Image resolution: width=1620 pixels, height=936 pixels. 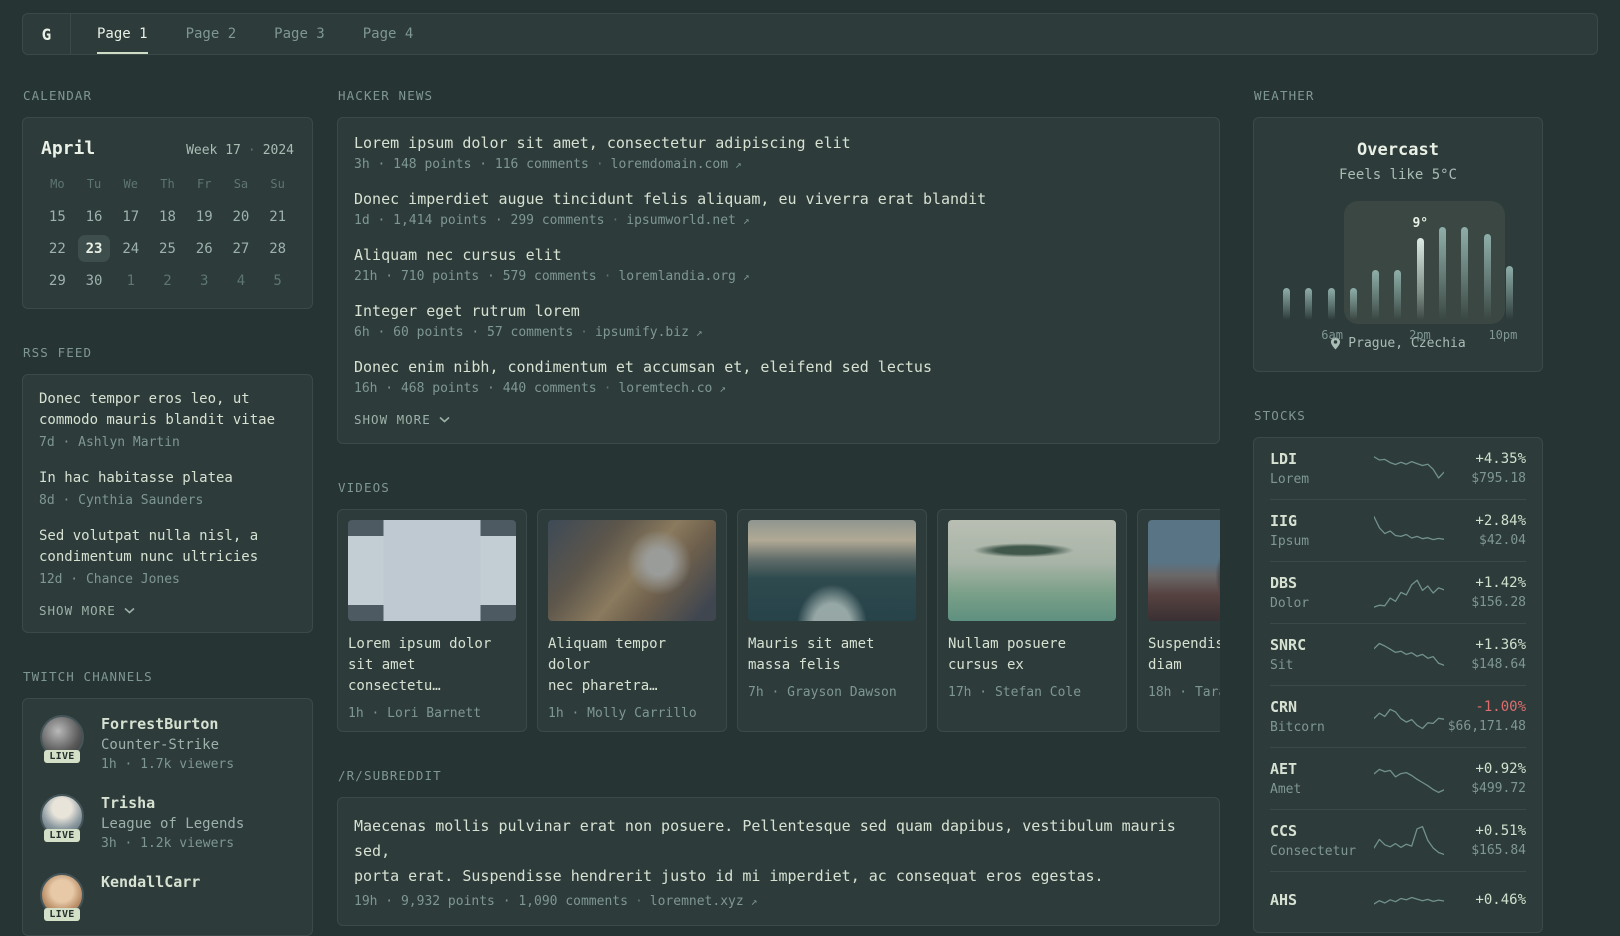 I want to click on page-tab: Page 3, so click(x=299, y=34).